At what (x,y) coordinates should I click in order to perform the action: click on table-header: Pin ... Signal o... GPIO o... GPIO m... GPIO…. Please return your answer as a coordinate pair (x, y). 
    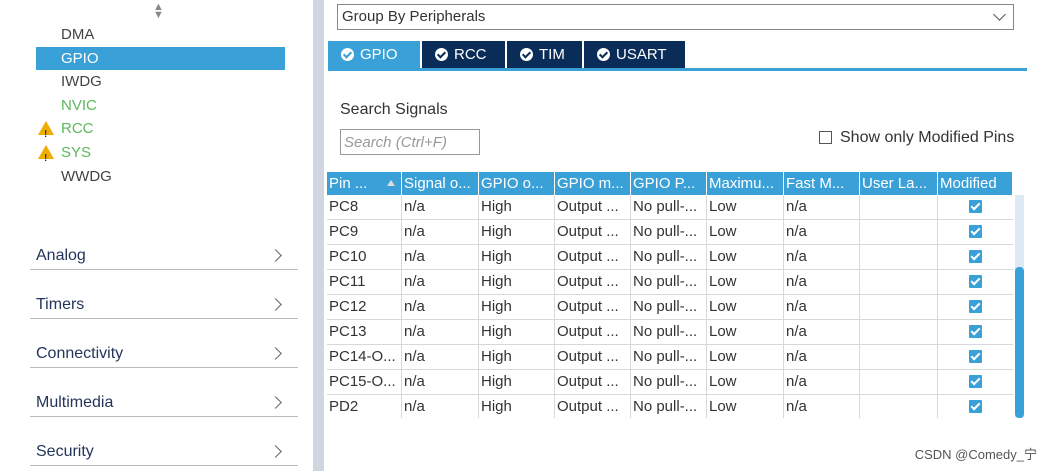
    Looking at the image, I should click on (670, 183).